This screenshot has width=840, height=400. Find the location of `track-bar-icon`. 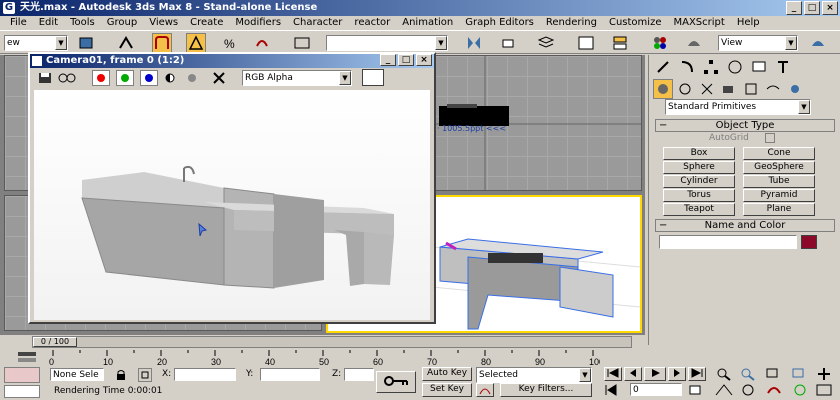

track-bar-icon is located at coordinates (27, 357).